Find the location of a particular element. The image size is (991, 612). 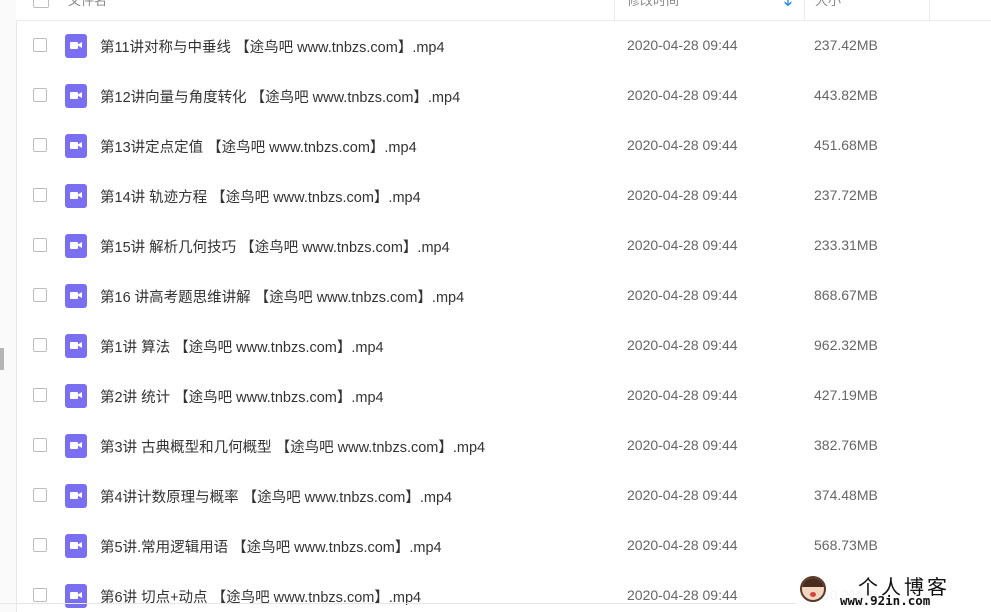

file-size: 382.76MB is located at coordinates (846, 445).